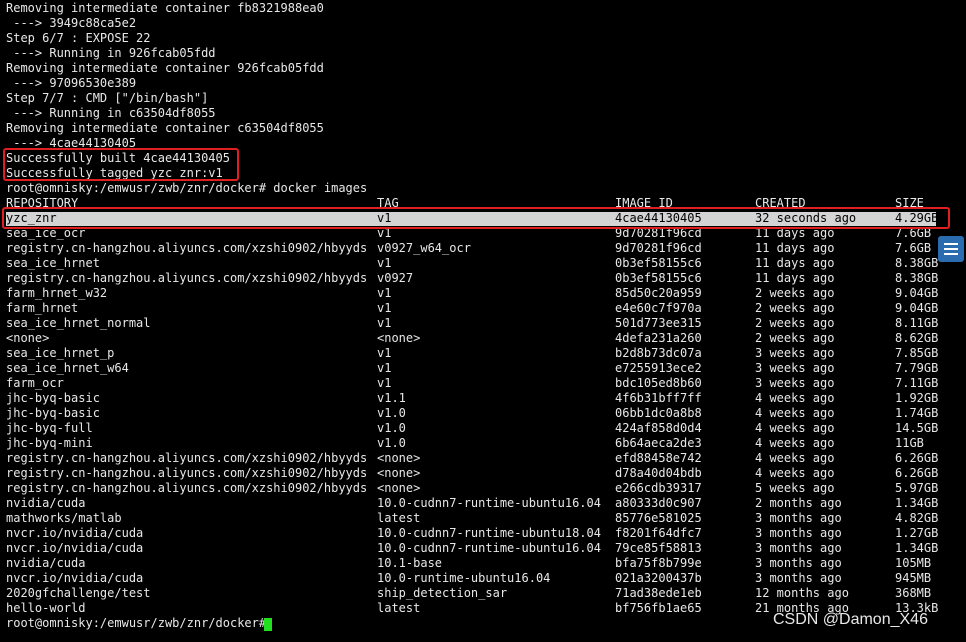 Image resolution: width=966 pixels, height=642 pixels. What do you see at coordinates (42, 308) in the screenshot?
I see `repository-cell: farm_hrnet` at bounding box center [42, 308].